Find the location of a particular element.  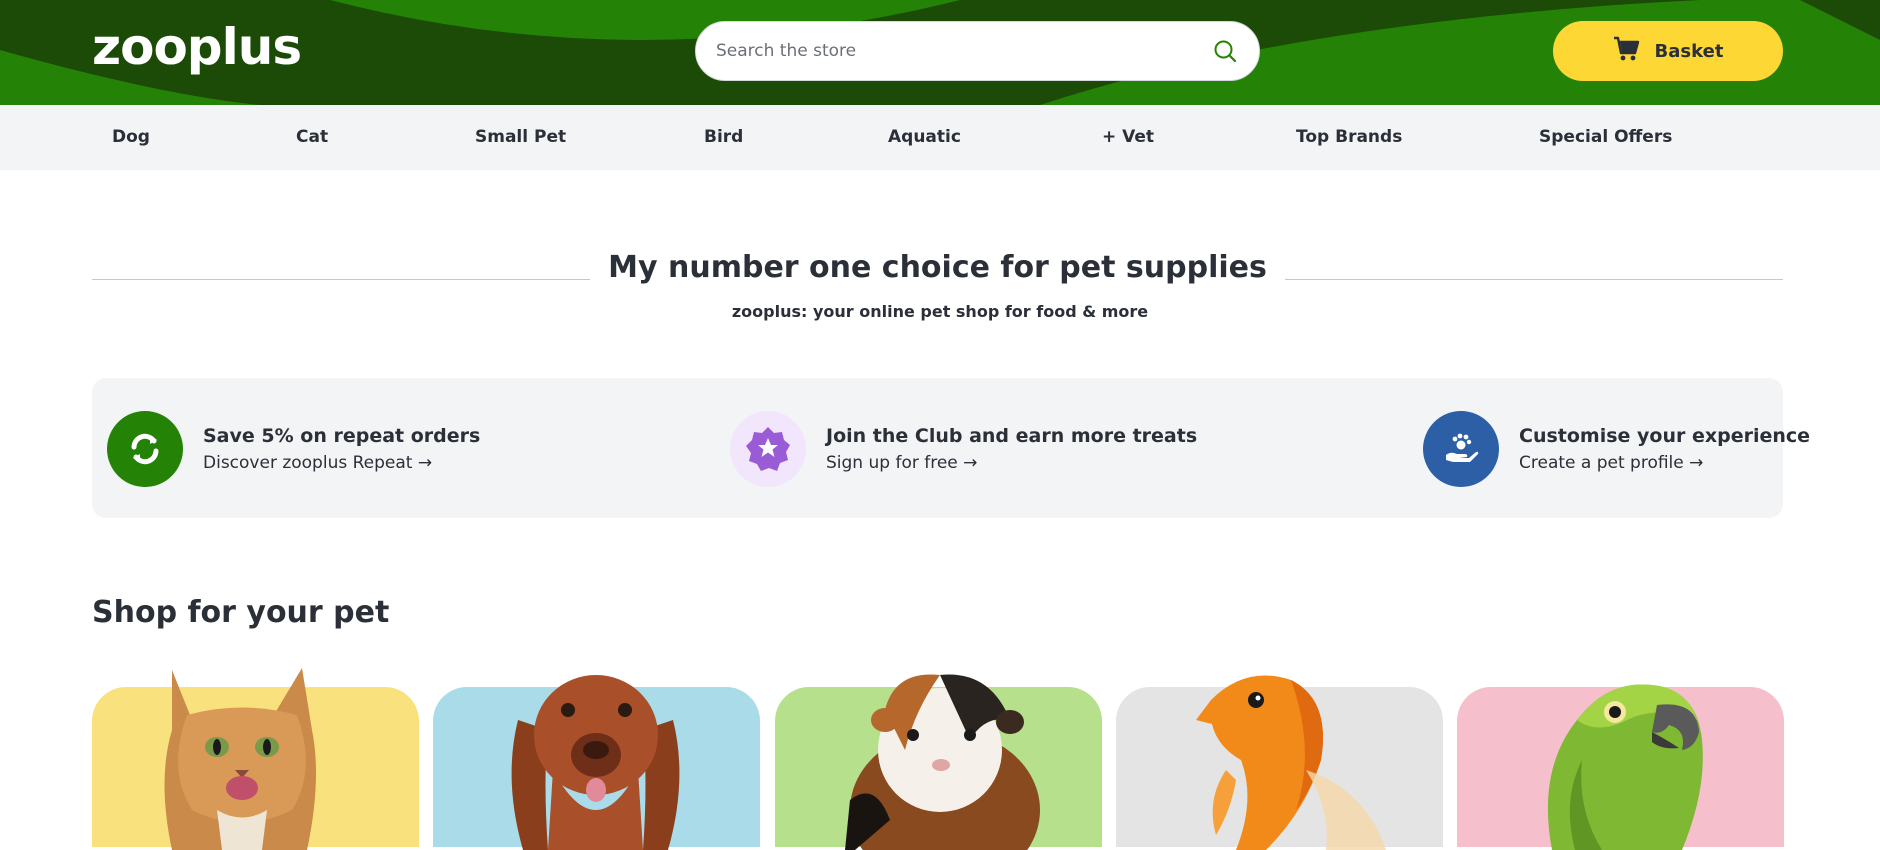

section-title: Shop for your pet is located at coordinates (241, 612).